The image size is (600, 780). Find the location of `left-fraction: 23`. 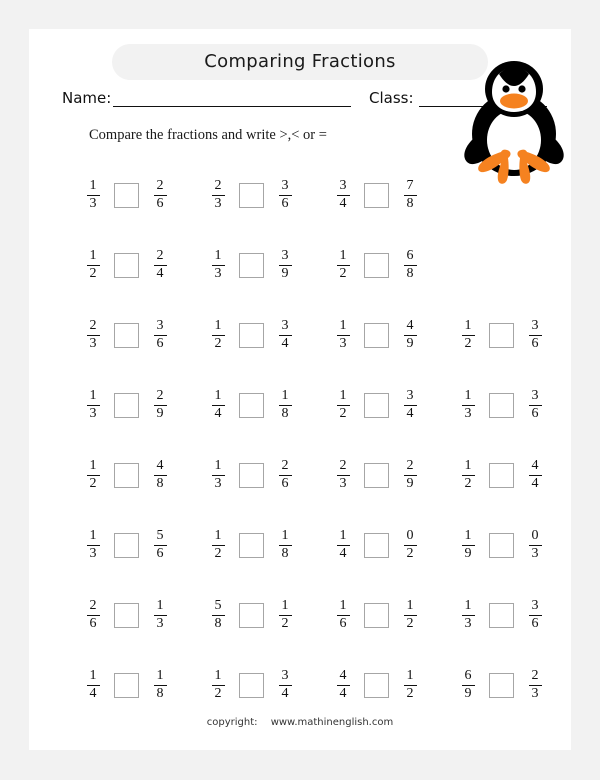

left-fraction: 23 is located at coordinates (343, 474).